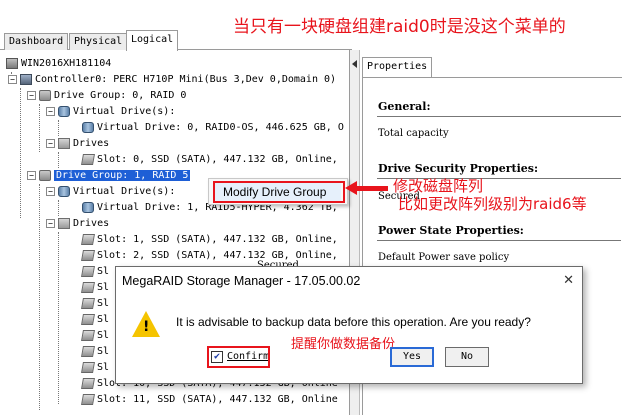 The image size is (622, 415). Describe the element at coordinates (343, 344) in the screenshot. I see `backup-annotation: 提醒你做数据备份` at that location.